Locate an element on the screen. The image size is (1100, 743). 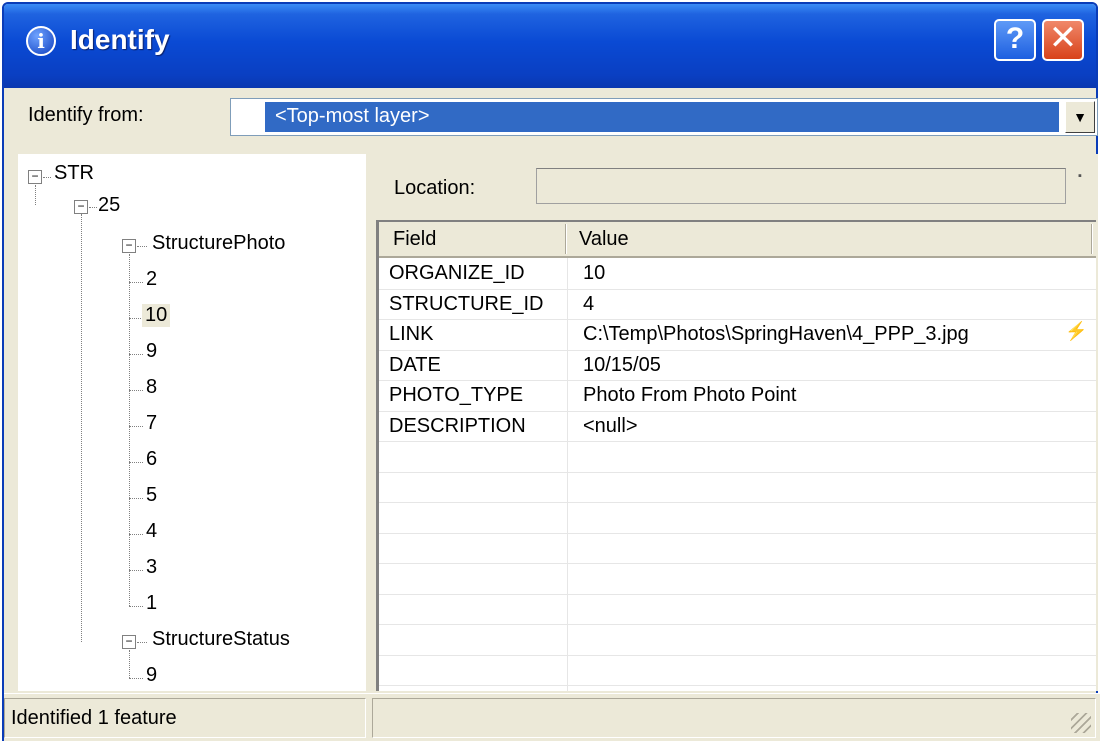
chevron-down-icon: ▼ is located at coordinates (1080, 117).